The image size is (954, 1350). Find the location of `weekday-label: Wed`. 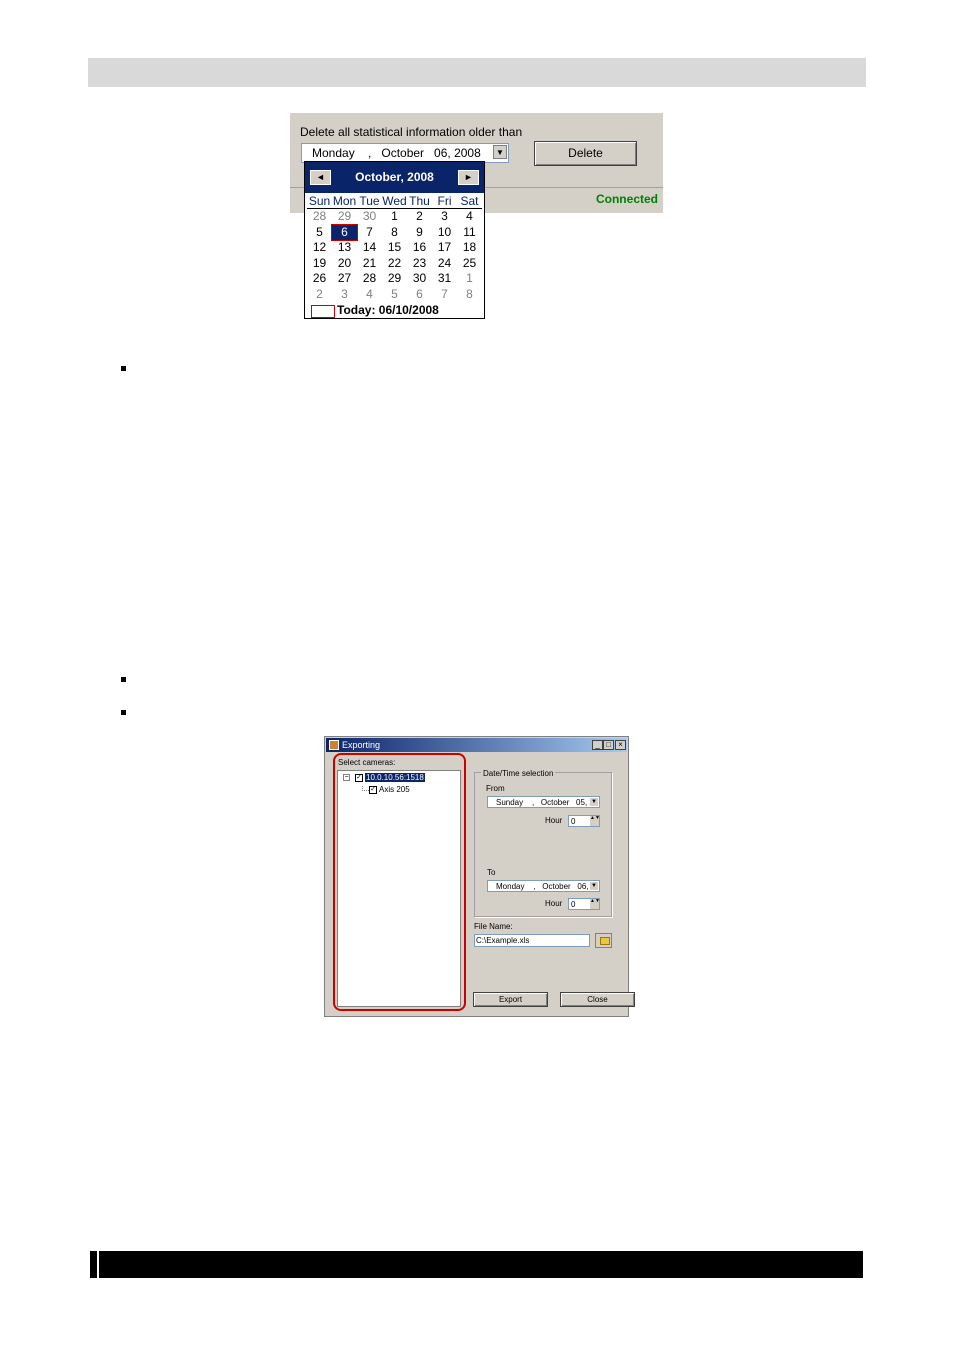

weekday-label: Wed is located at coordinates (394, 201).